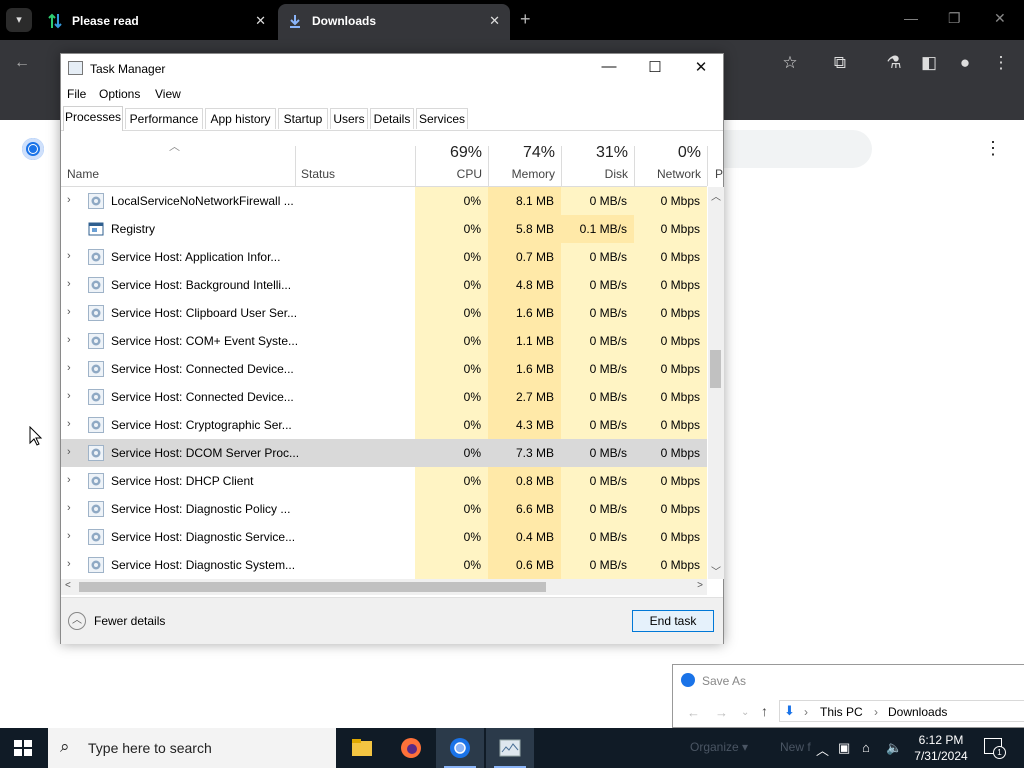 Image resolution: width=1024 pixels, height=771 pixels. What do you see at coordinates (76, 94) in the screenshot?
I see `menu-file: File` at bounding box center [76, 94].